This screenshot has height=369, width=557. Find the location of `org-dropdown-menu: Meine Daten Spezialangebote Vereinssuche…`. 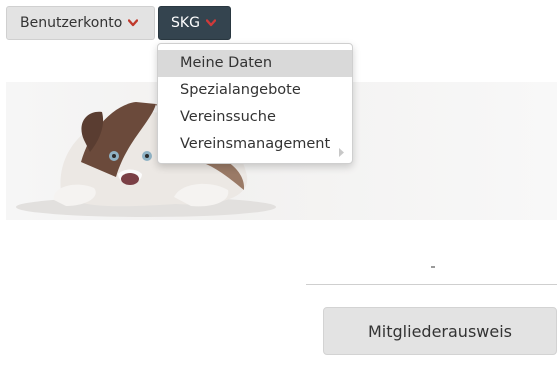

org-dropdown-menu: Meine Daten Spezialangebote Vereinssuche… is located at coordinates (255, 103).